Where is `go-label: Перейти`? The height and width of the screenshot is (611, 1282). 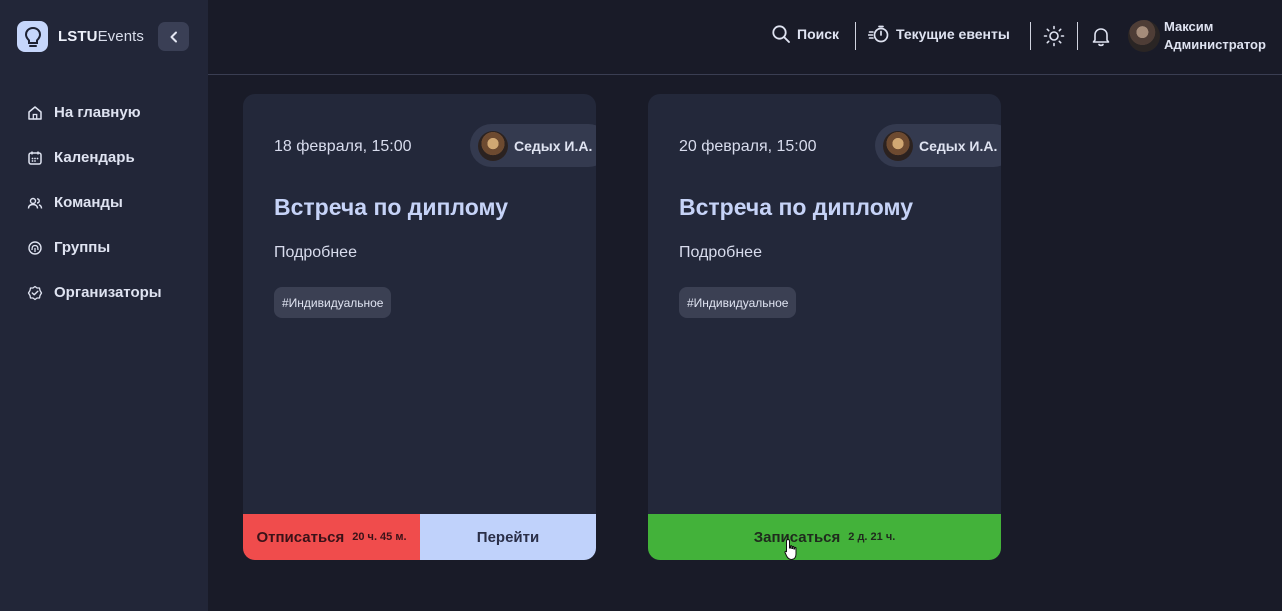
go-label: Перейти is located at coordinates (508, 537).